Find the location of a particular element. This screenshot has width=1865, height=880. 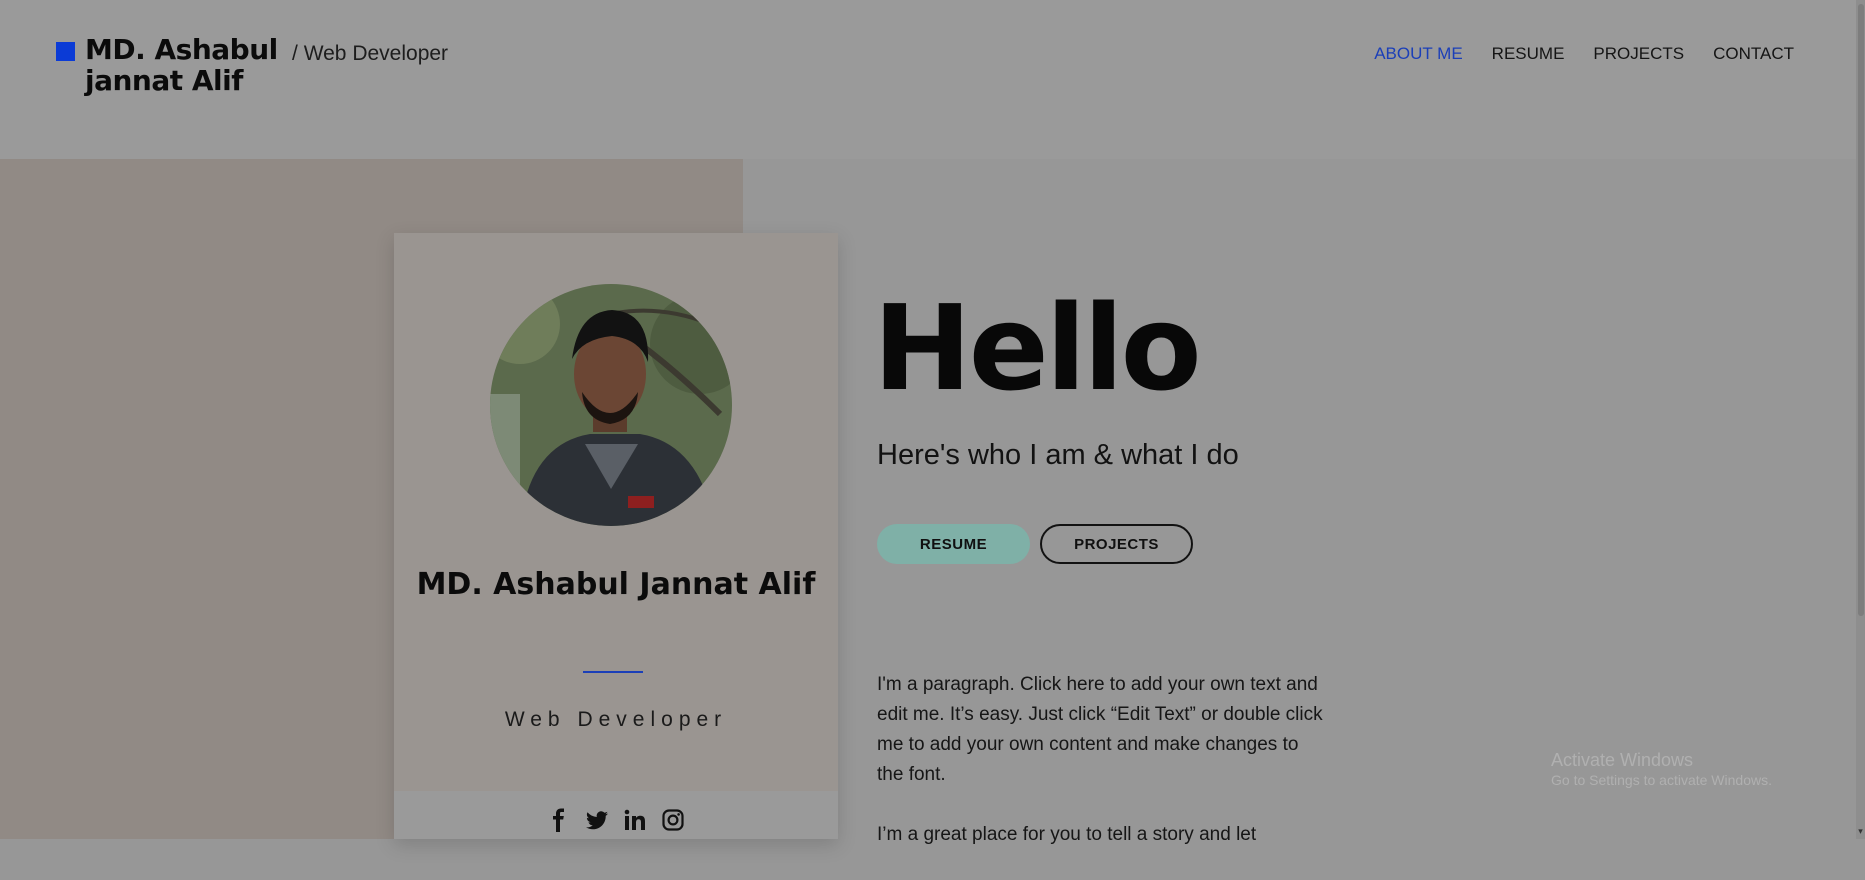

logo-square-icon is located at coordinates (65, 51).